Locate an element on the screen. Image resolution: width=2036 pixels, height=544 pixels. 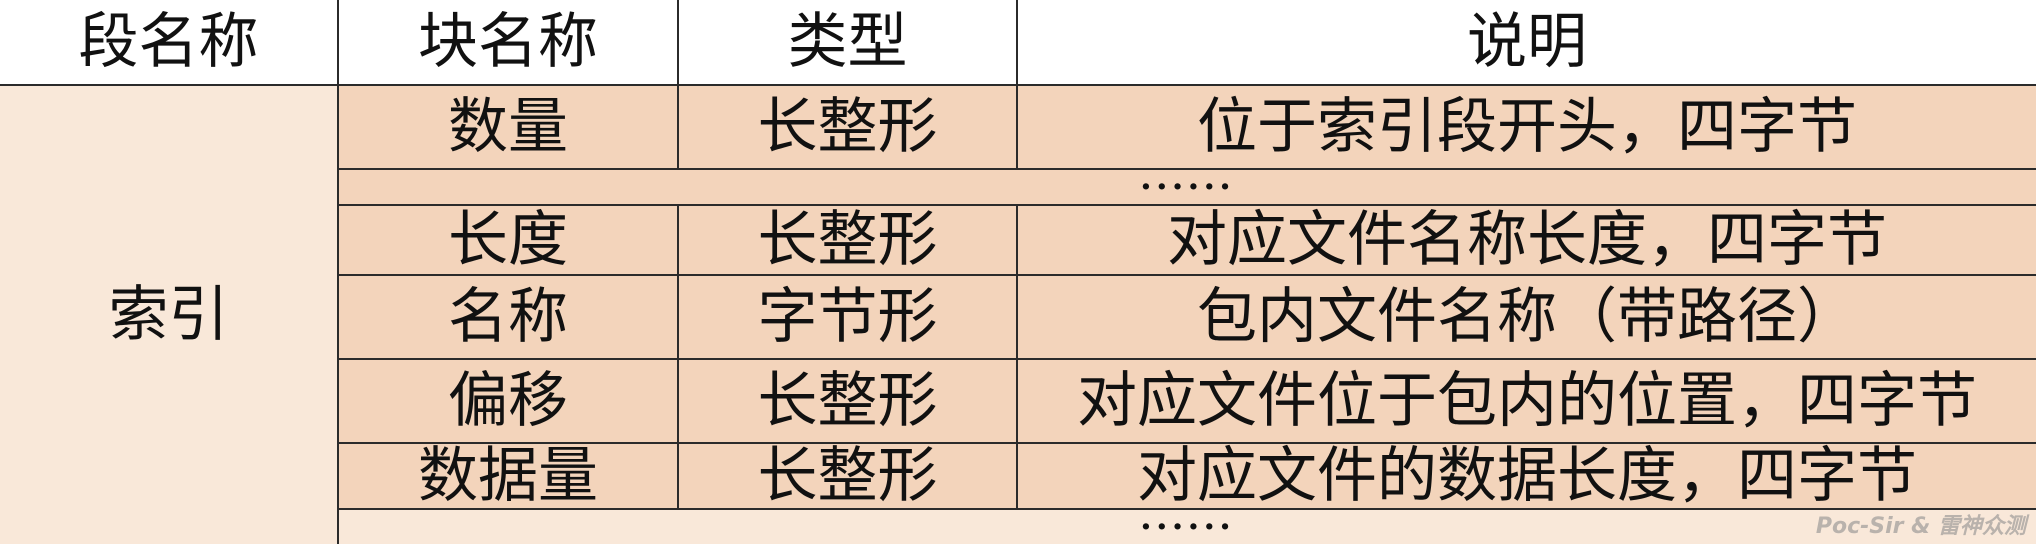
segment-cell: 索引 is located at coordinates (169, 315).